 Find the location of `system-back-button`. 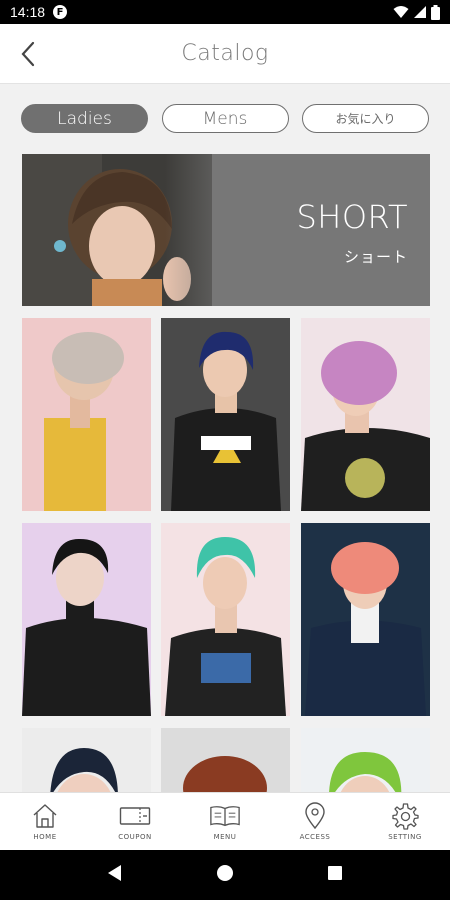

system-back-button is located at coordinates (115, 875).